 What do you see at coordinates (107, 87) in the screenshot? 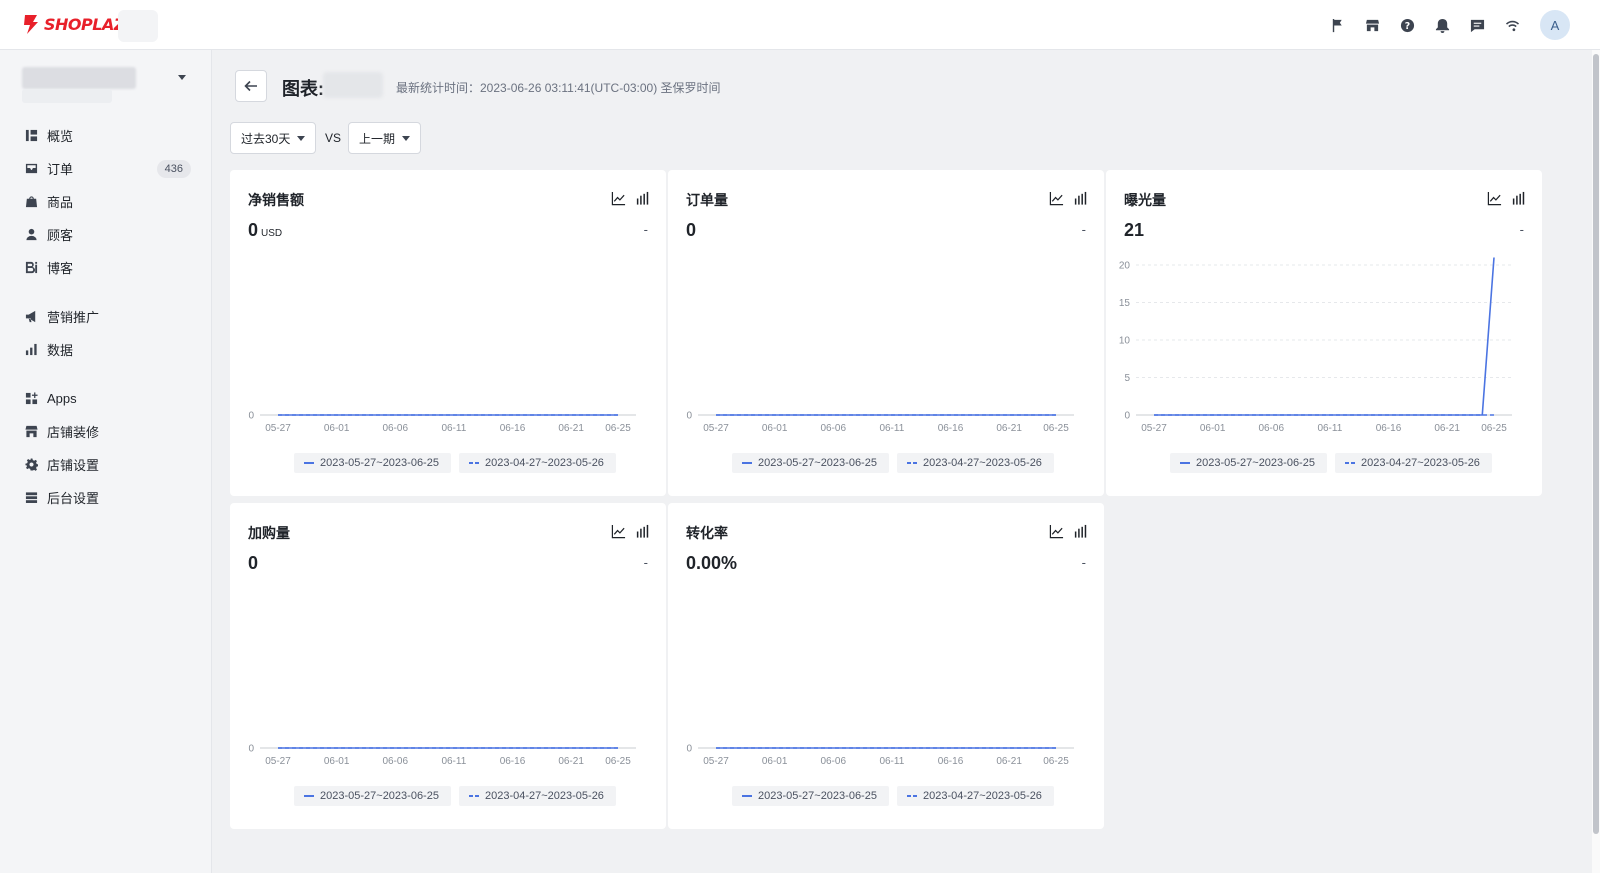
I see `store-selector` at bounding box center [107, 87].